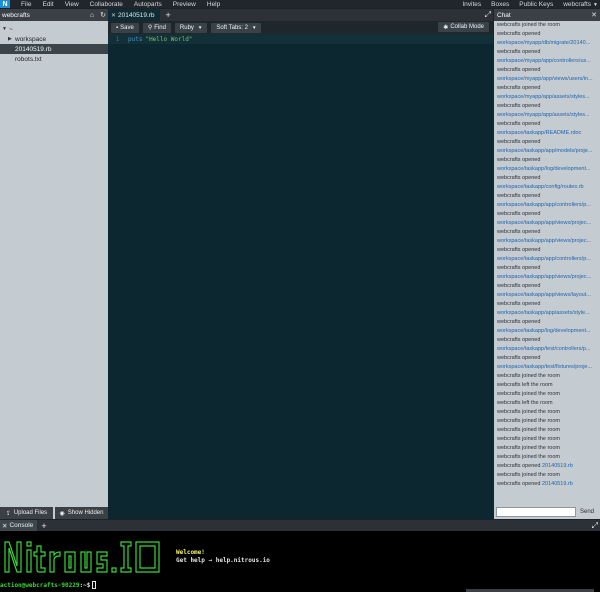 The width and height of the screenshot is (600, 592). What do you see at coordinates (54, 39) in the screenshot?
I see `tree-item-workspace: ▶ workspace` at bounding box center [54, 39].